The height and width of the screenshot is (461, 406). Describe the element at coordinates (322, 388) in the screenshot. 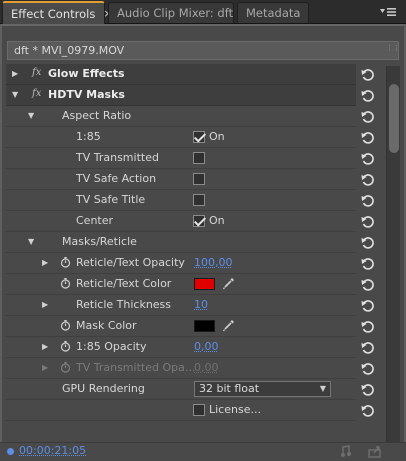

I see `chevron-down-icon: ▼` at that location.